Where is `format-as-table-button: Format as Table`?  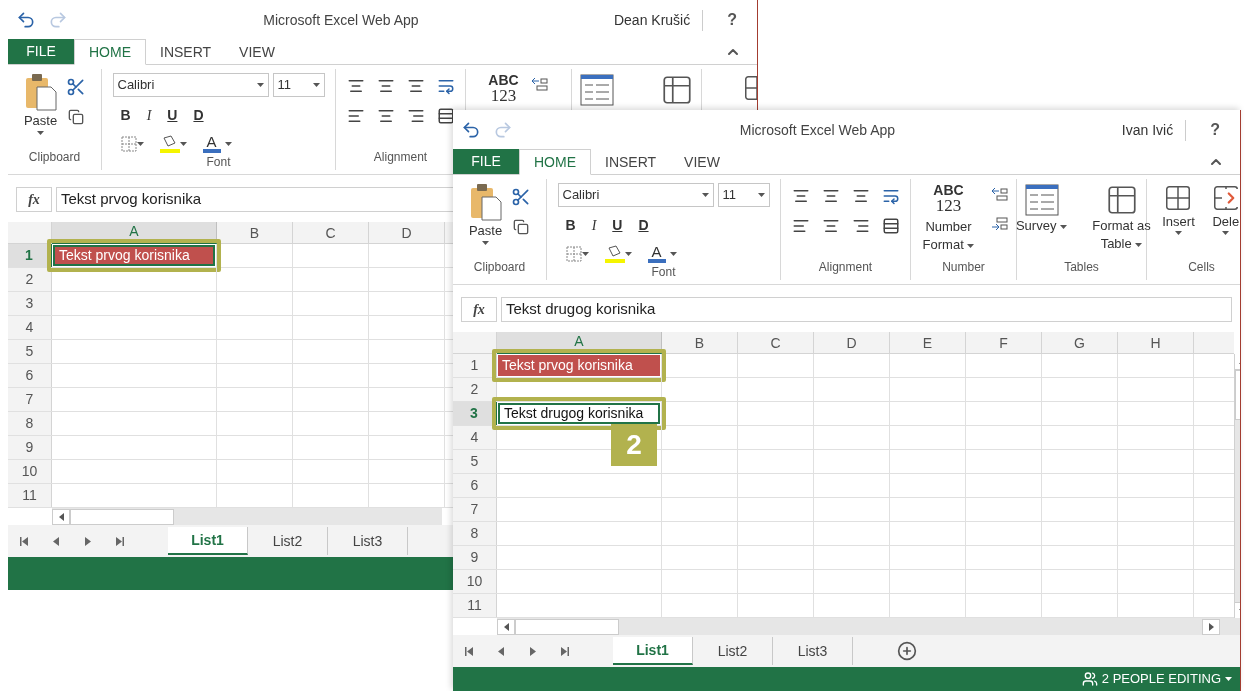
format-as-table-button: Format as Table is located at coordinates (1121, 218).